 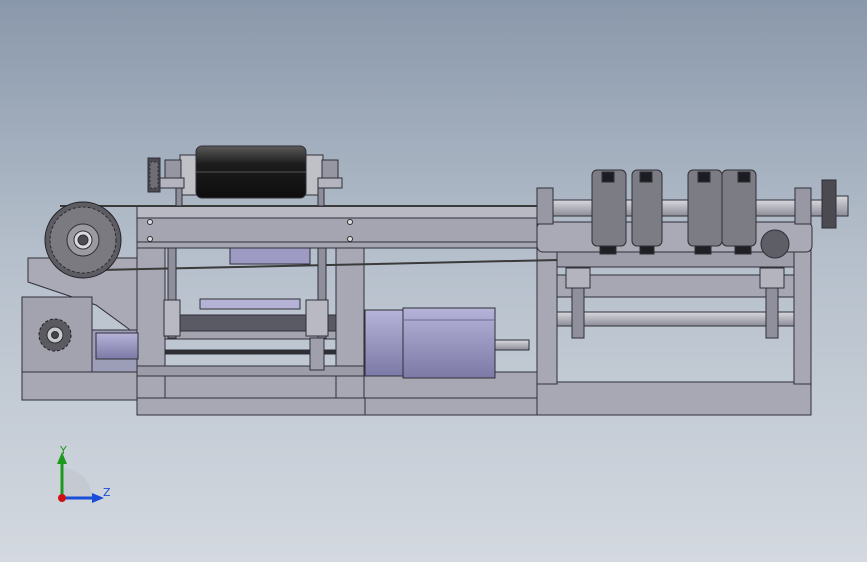 What do you see at coordinates (337, 227) in the screenshot?
I see `main-rail` at bounding box center [337, 227].